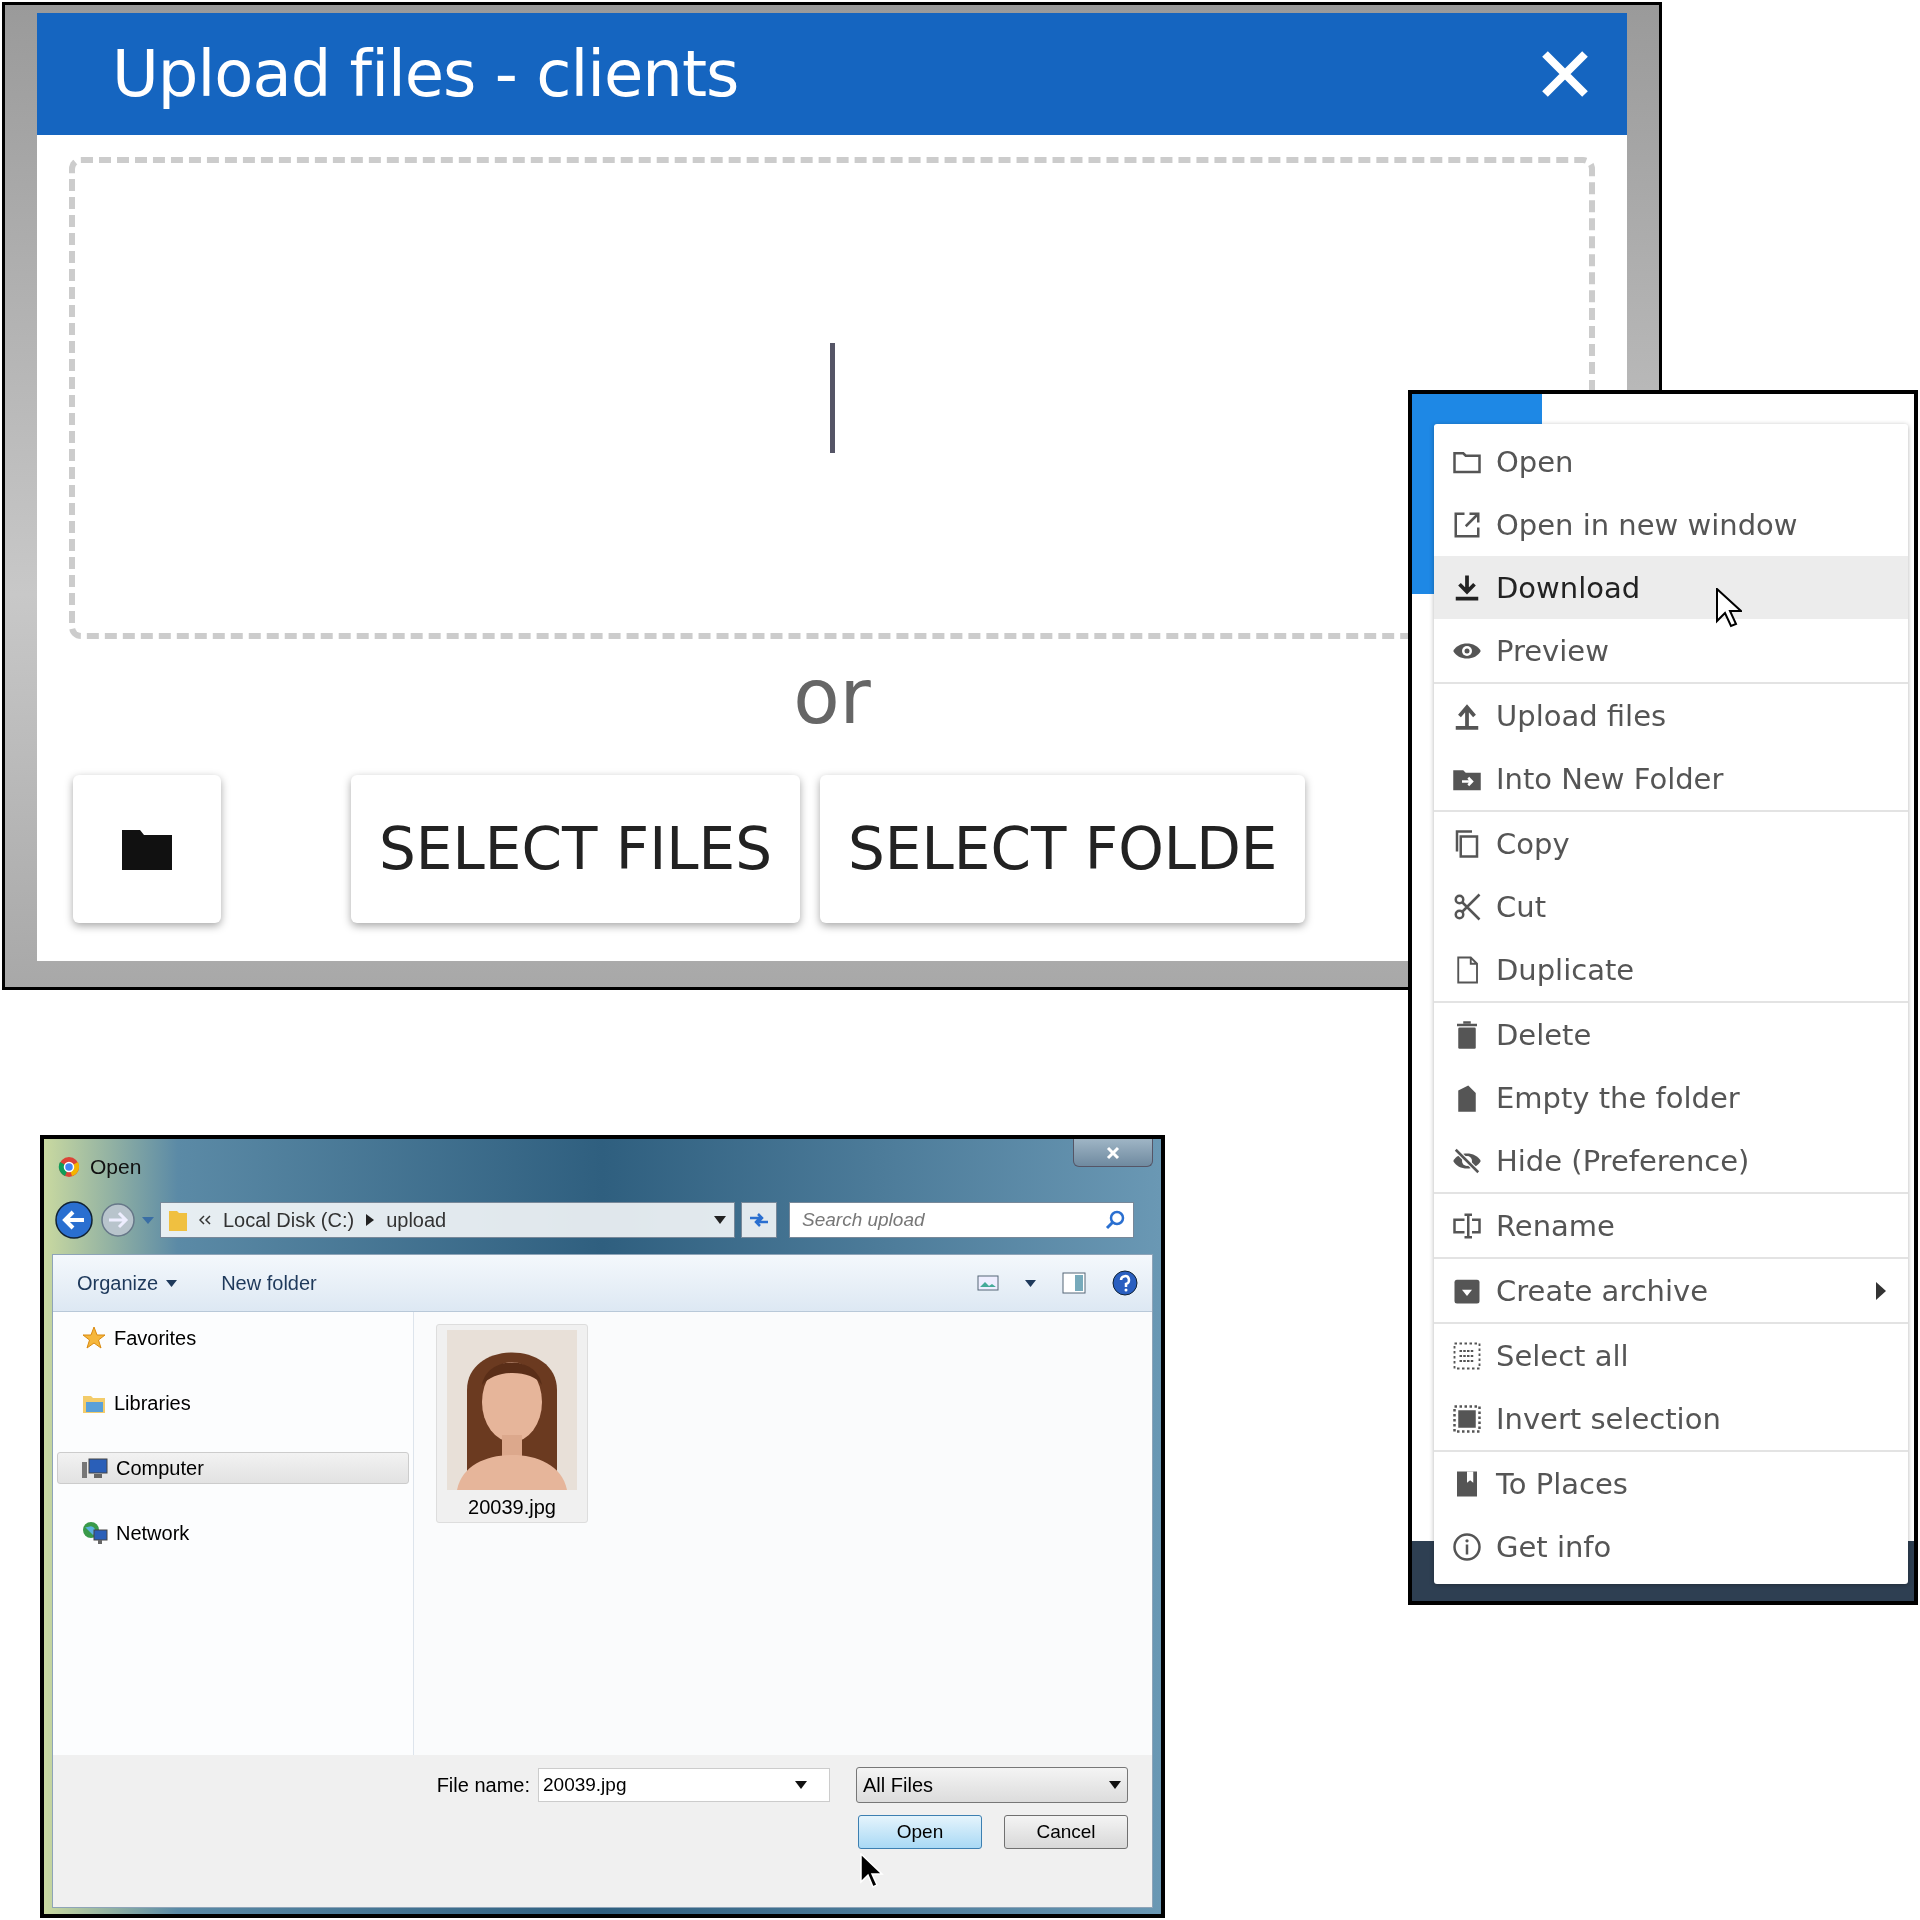 The image size is (1920, 1920). I want to click on search-input: Search upload, so click(953, 1220).